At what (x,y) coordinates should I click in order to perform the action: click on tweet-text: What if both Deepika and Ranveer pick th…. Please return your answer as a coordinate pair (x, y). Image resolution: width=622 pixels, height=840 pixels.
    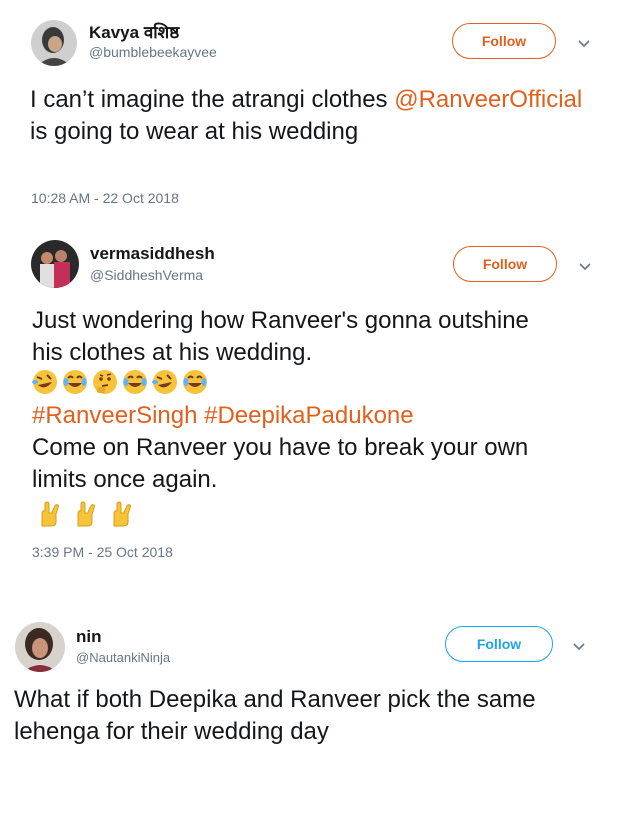
    Looking at the image, I should click on (294, 716).